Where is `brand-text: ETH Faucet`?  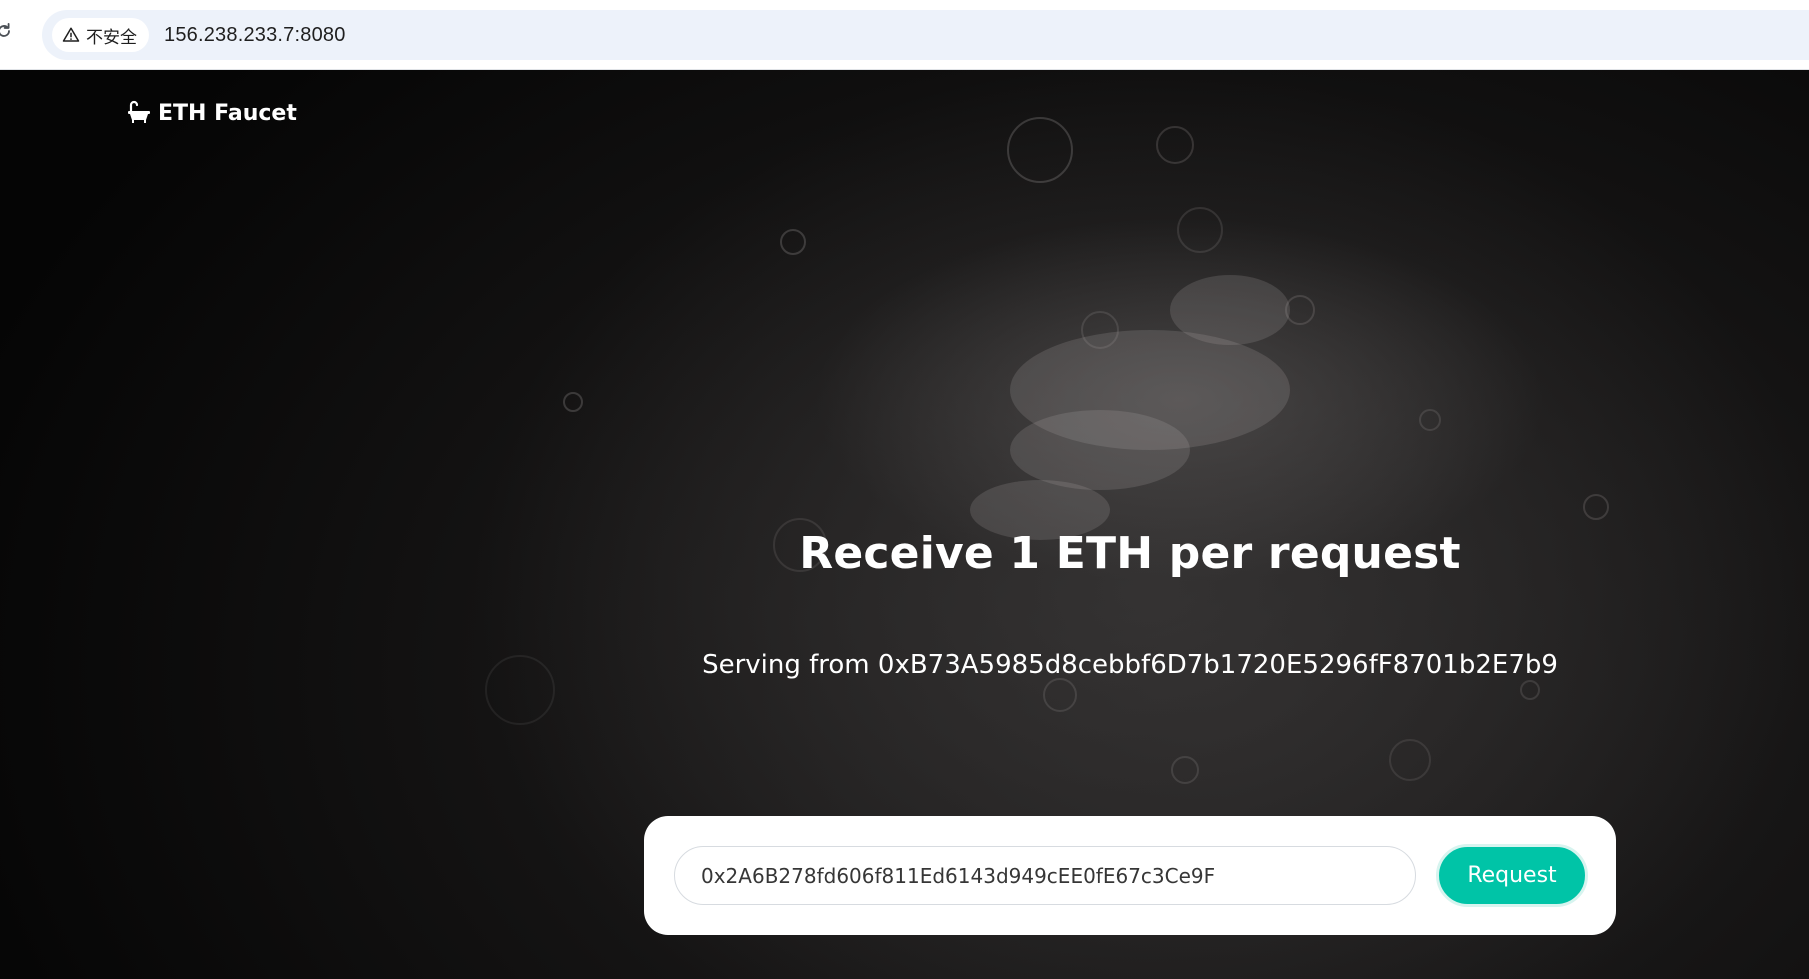 brand-text: ETH Faucet is located at coordinates (227, 113).